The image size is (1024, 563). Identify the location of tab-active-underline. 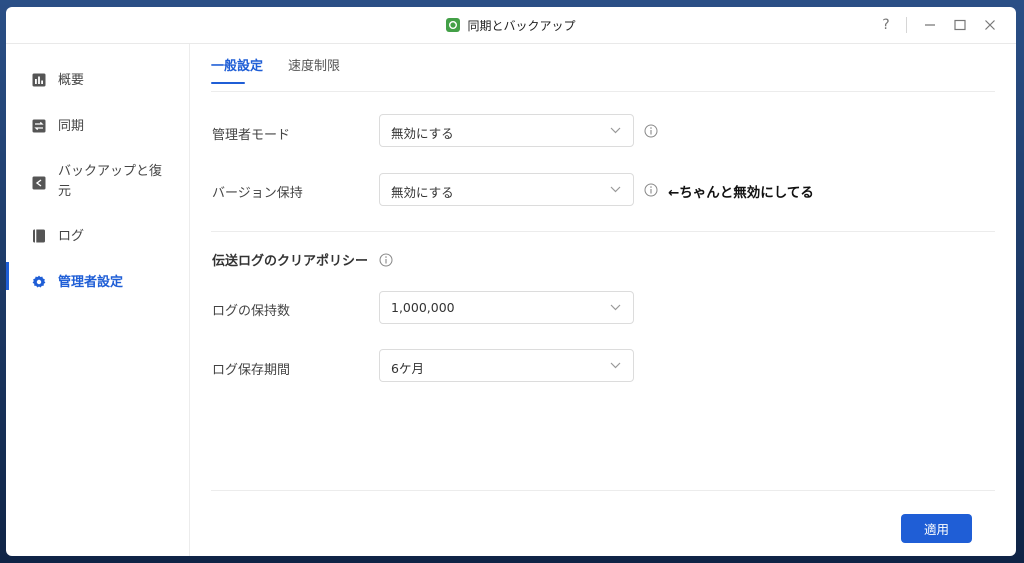
(228, 83).